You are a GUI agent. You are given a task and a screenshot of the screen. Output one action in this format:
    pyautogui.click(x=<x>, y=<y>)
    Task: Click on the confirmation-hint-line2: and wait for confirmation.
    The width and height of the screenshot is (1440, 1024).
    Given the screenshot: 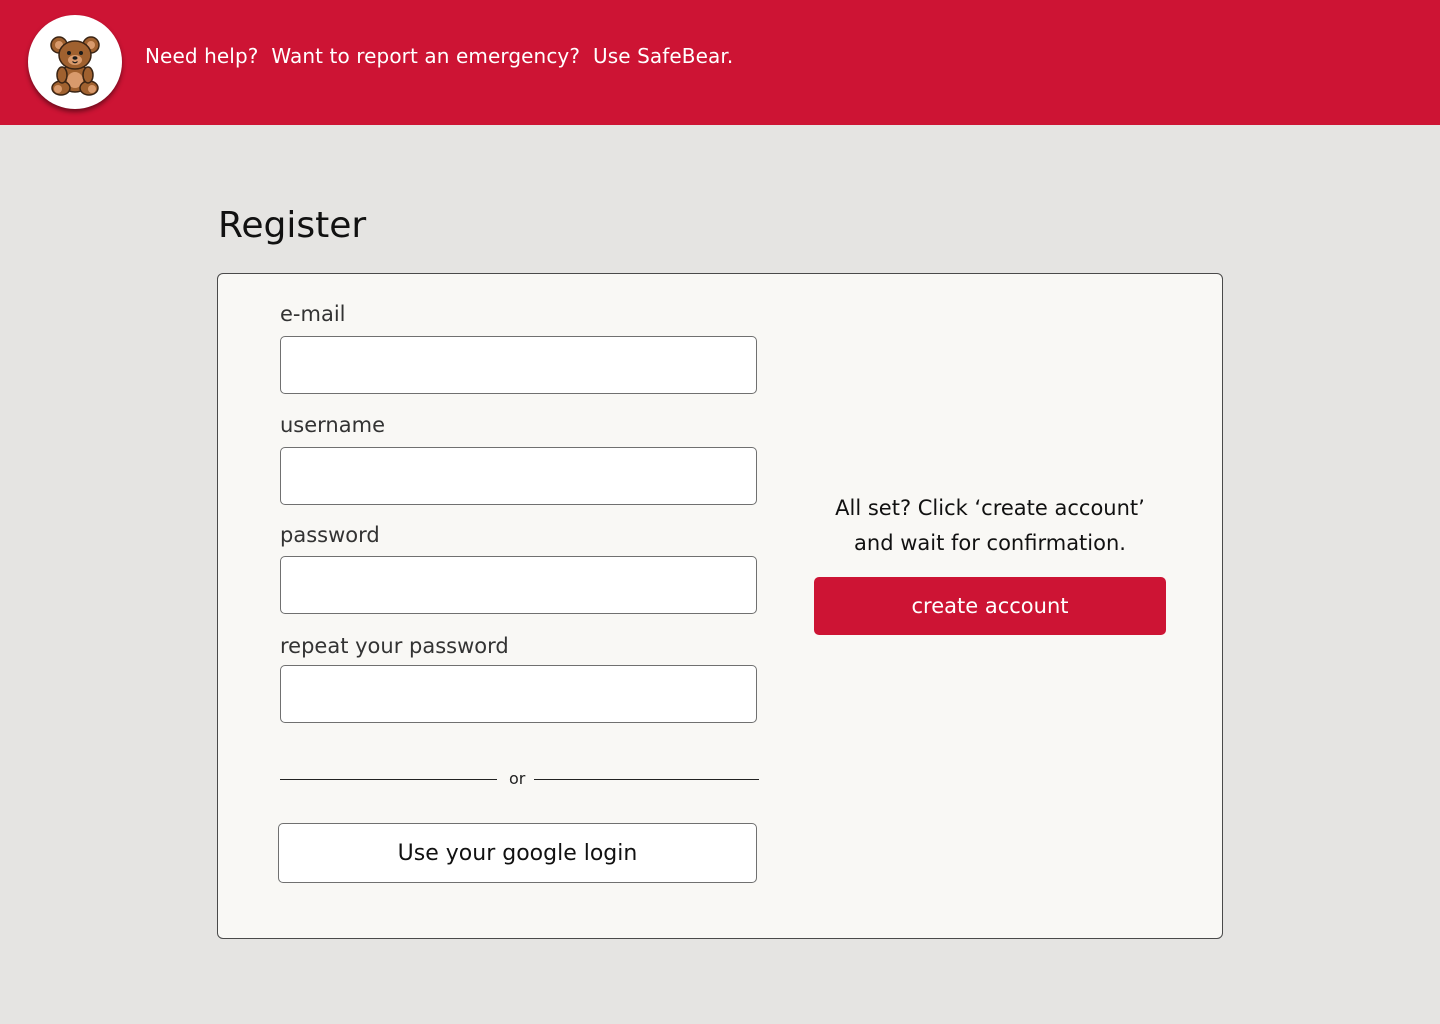 What is the action you would take?
    pyautogui.click(x=990, y=543)
    